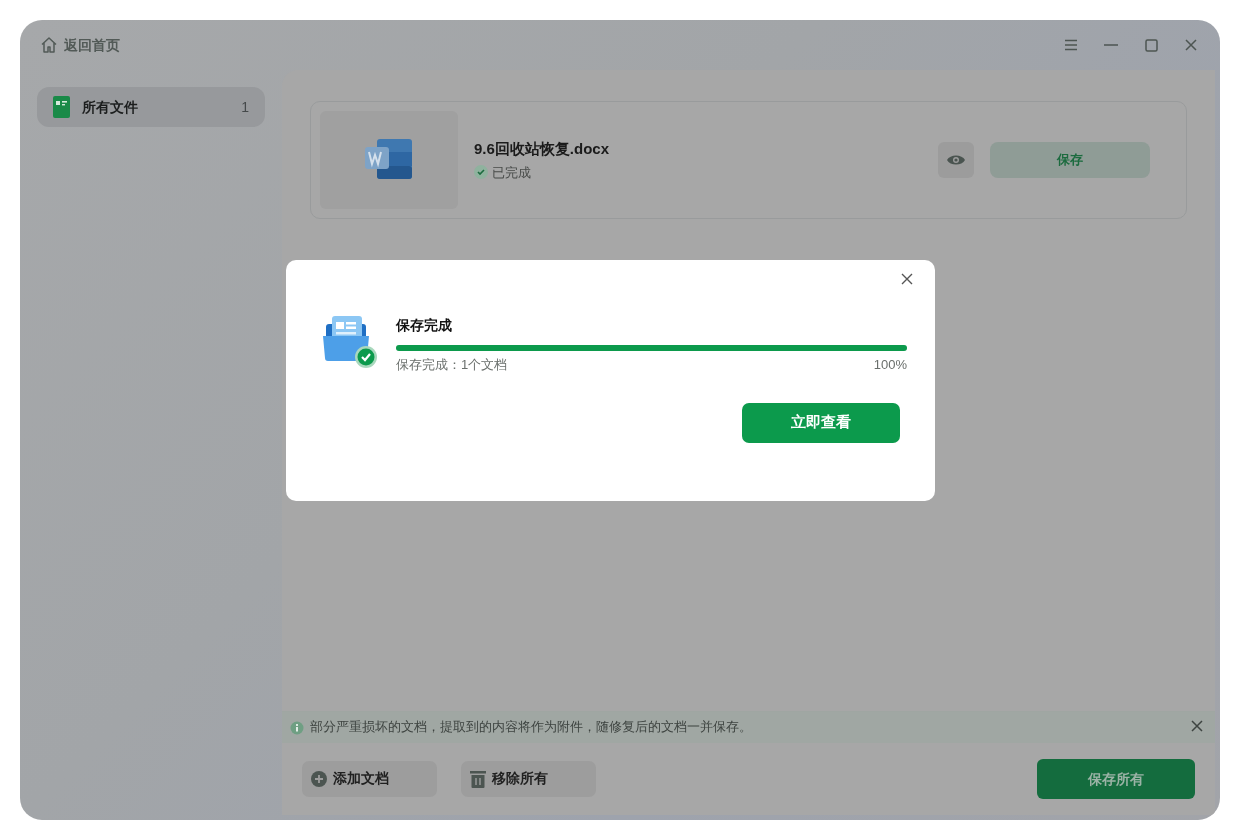  What do you see at coordinates (542, 149) in the screenshot?
I see `file-name: 9.6回收站恢复.docx` at bounding box center [542, 149].